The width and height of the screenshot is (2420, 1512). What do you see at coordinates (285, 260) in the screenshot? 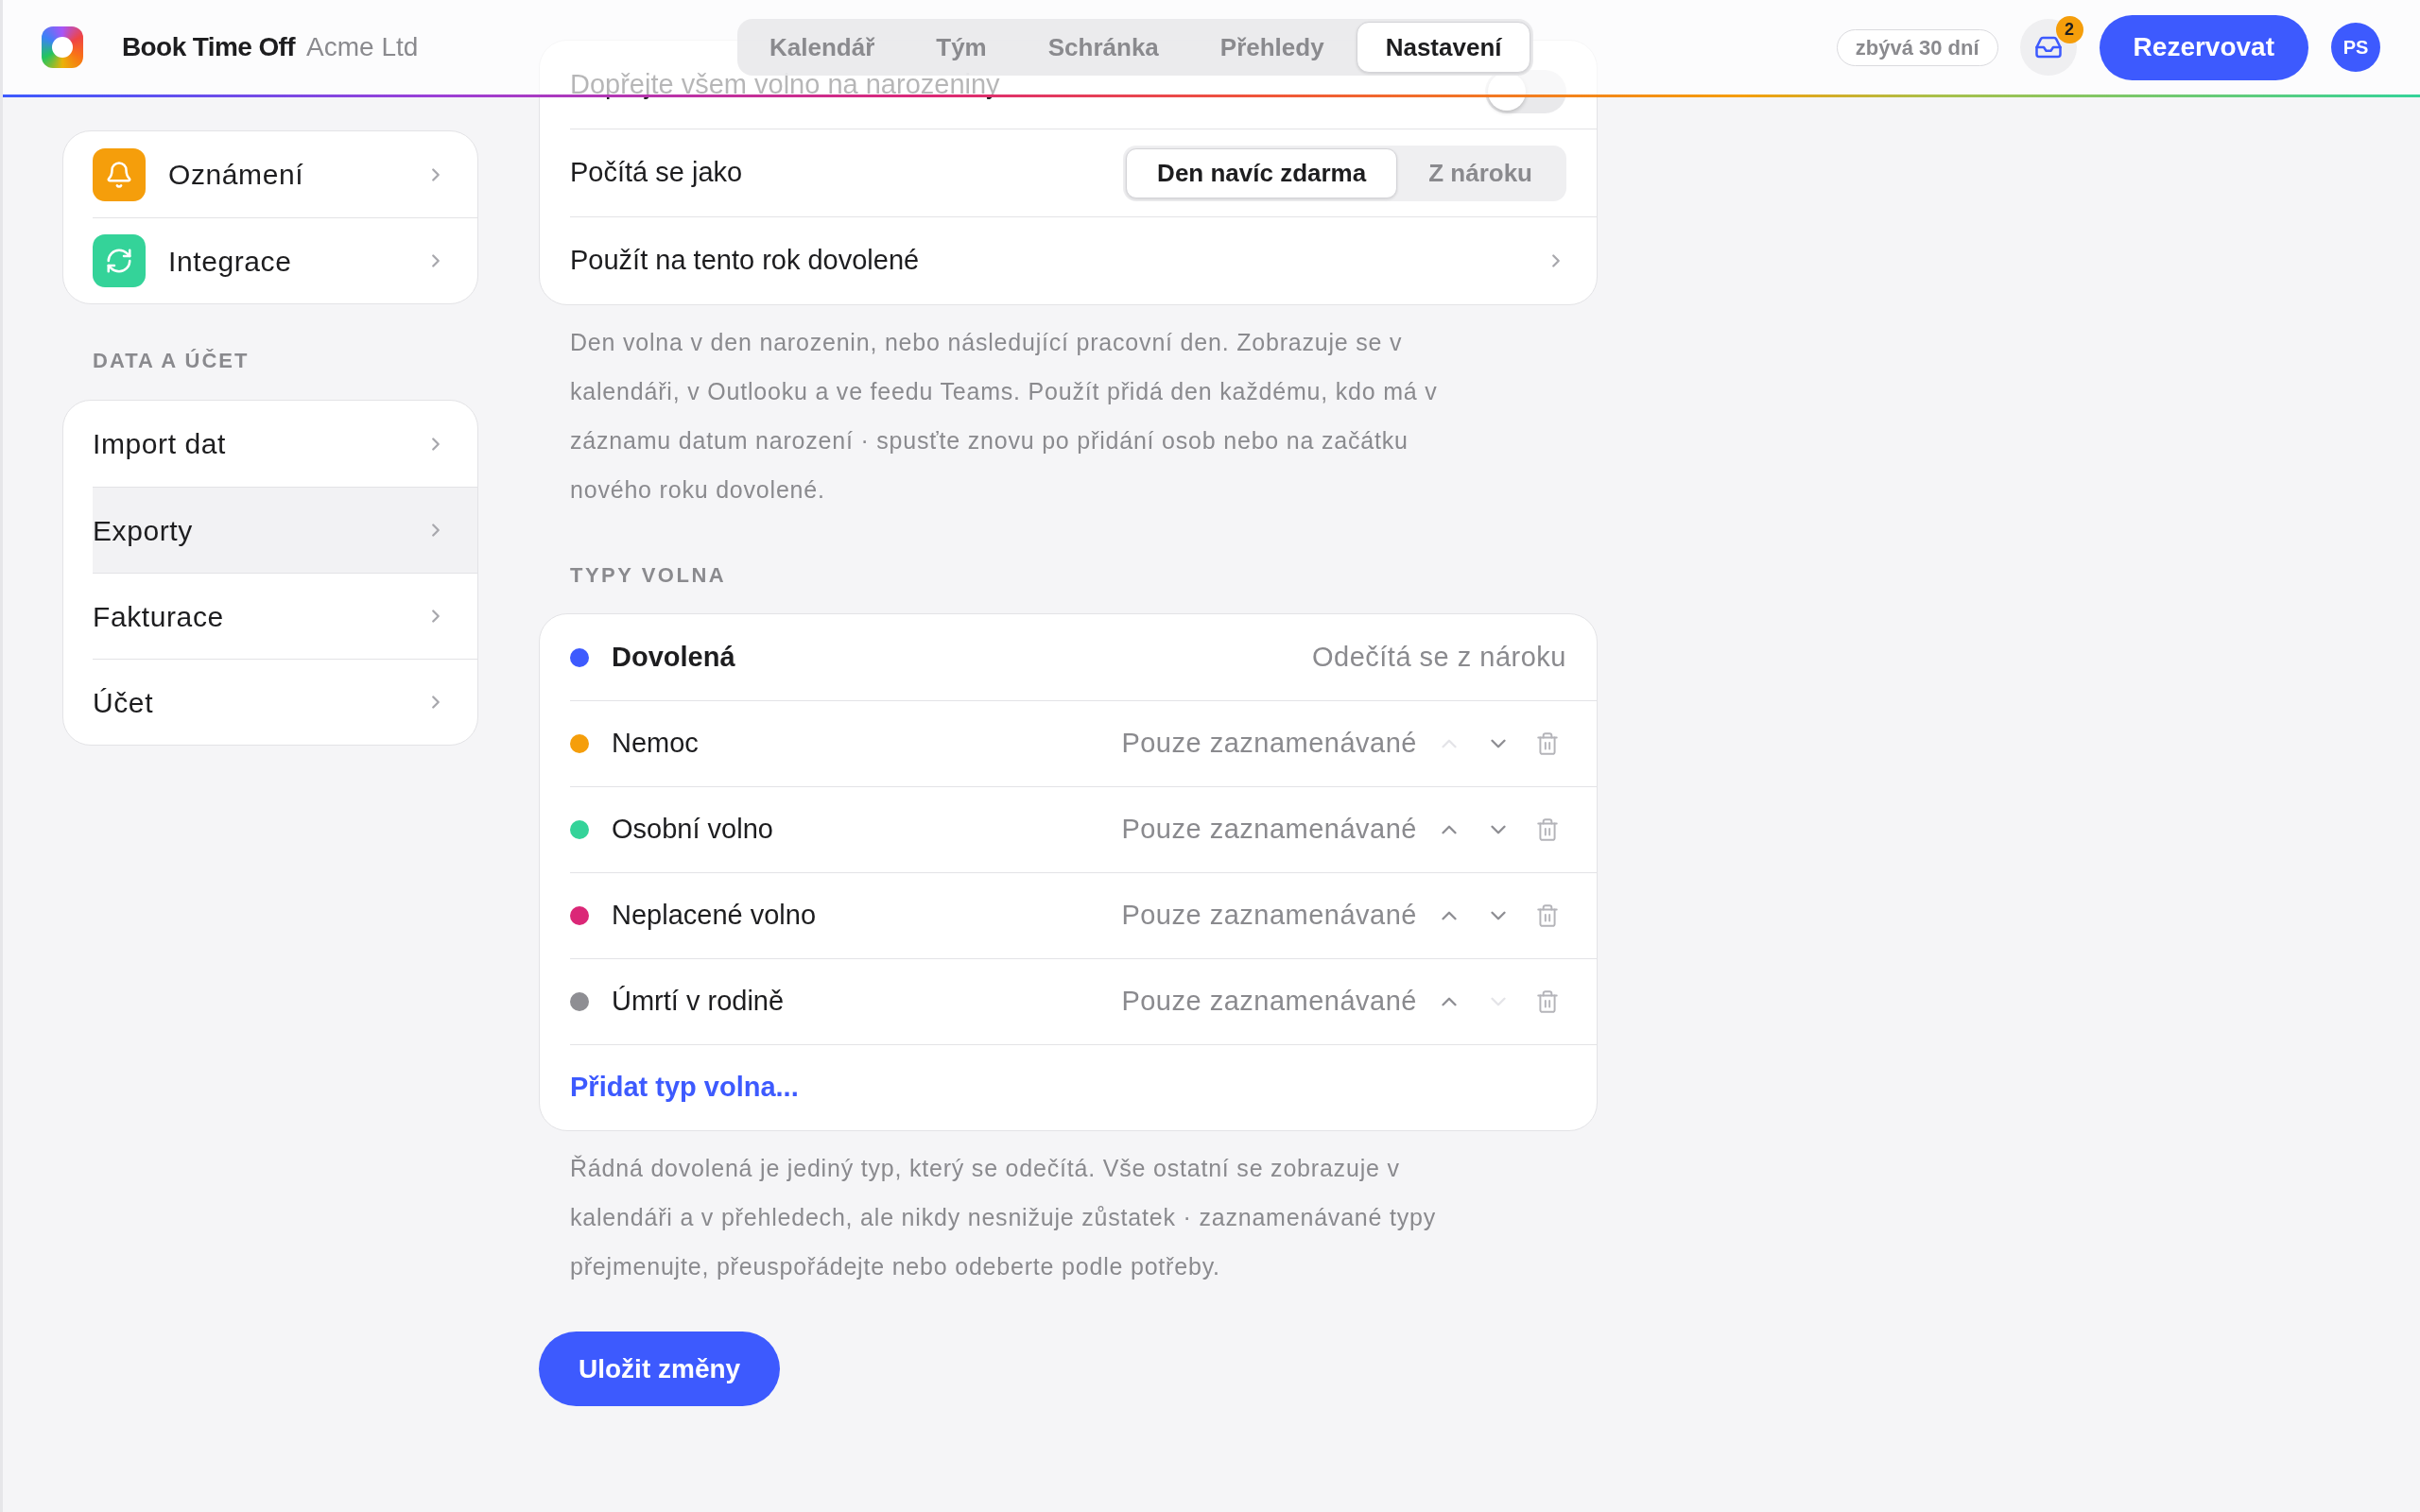
I see `sidebar-item: Integrace` at bounding box center [285, 260].